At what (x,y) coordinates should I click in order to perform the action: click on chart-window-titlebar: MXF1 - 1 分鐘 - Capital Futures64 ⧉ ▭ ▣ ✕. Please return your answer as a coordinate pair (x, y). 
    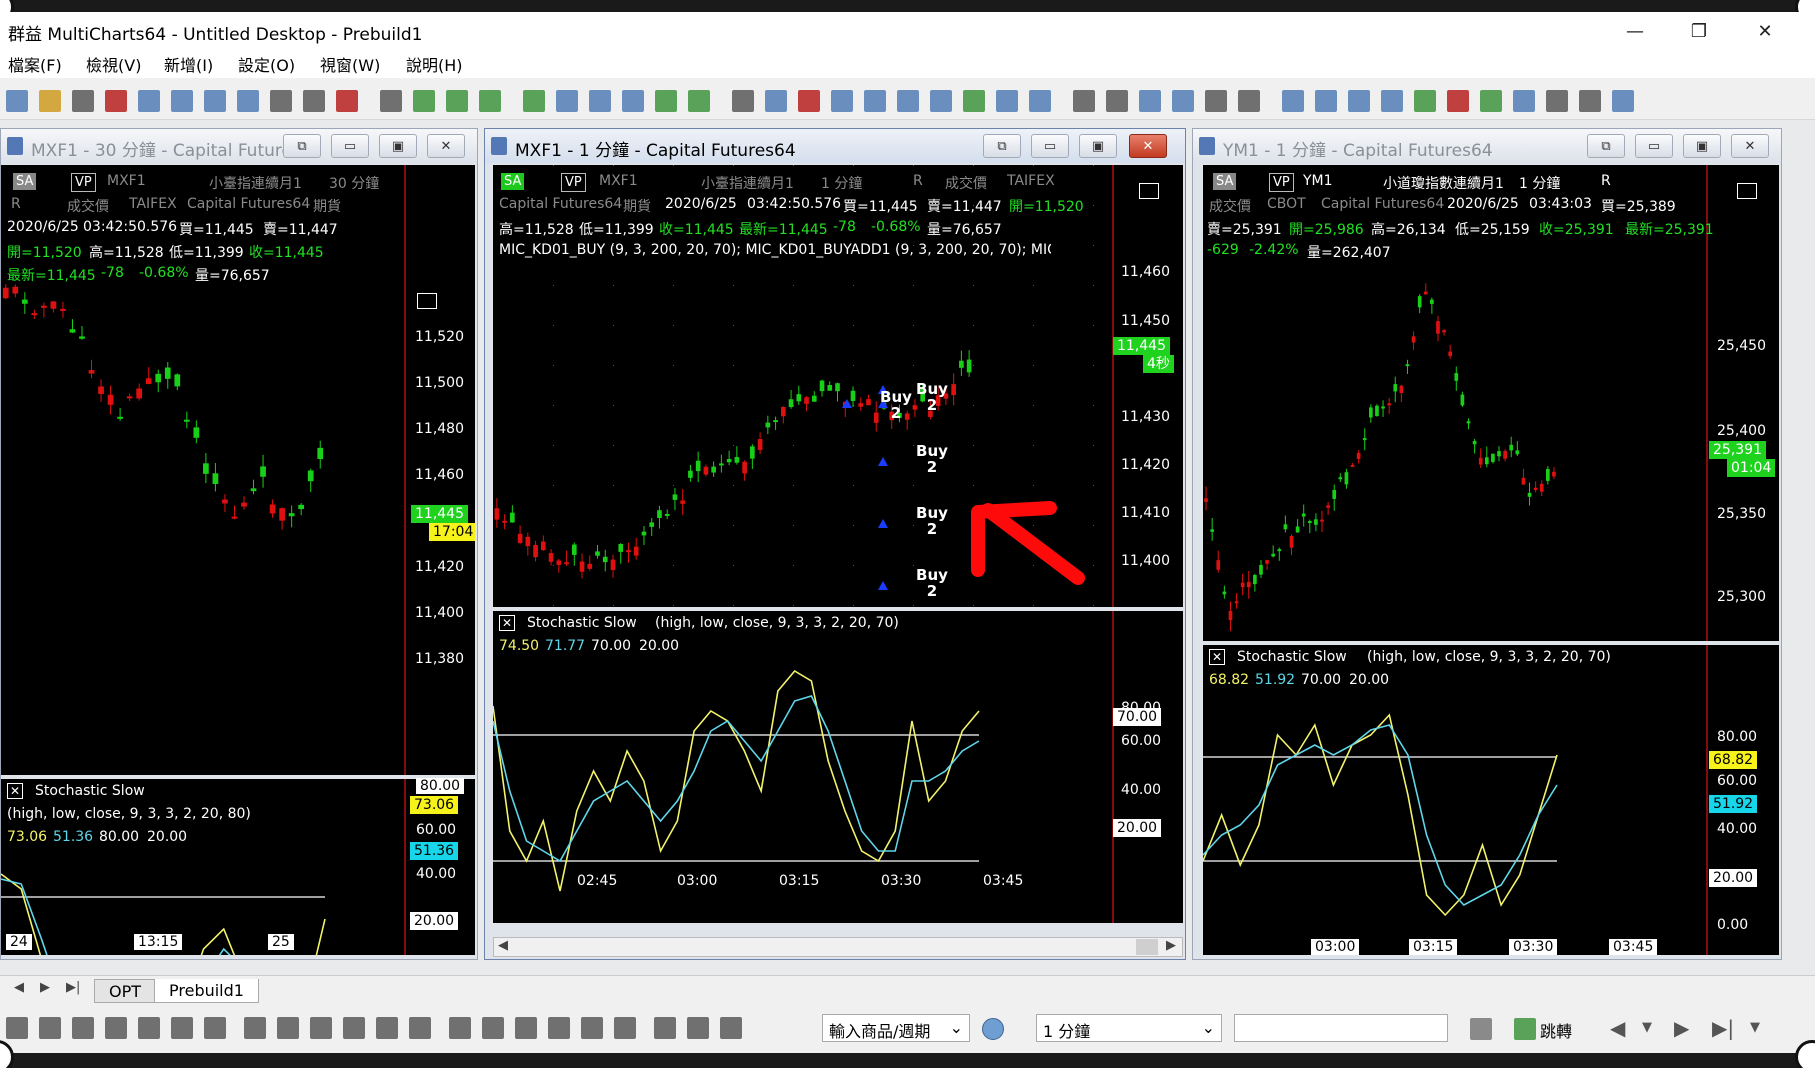
    Looking at the image, I should click on (835, 146).